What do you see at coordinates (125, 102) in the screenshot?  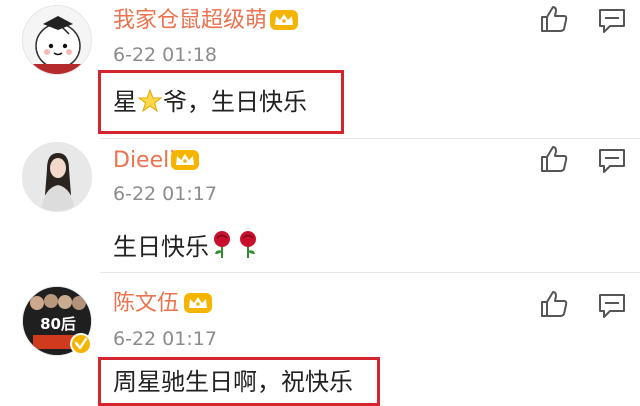 I see `comment-text-part: 星` at bounding box center [125, 102].